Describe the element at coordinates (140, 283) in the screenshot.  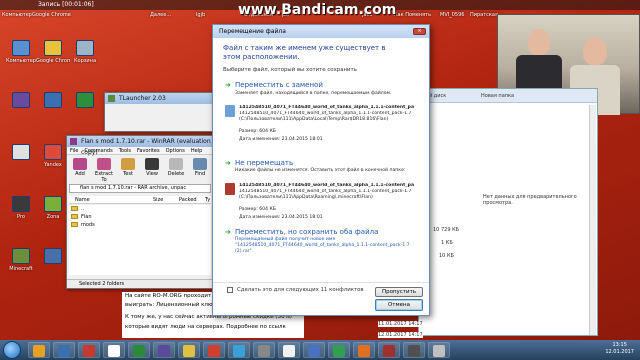
I see `winrar-statusbar: Selected 2 folders` at that location.